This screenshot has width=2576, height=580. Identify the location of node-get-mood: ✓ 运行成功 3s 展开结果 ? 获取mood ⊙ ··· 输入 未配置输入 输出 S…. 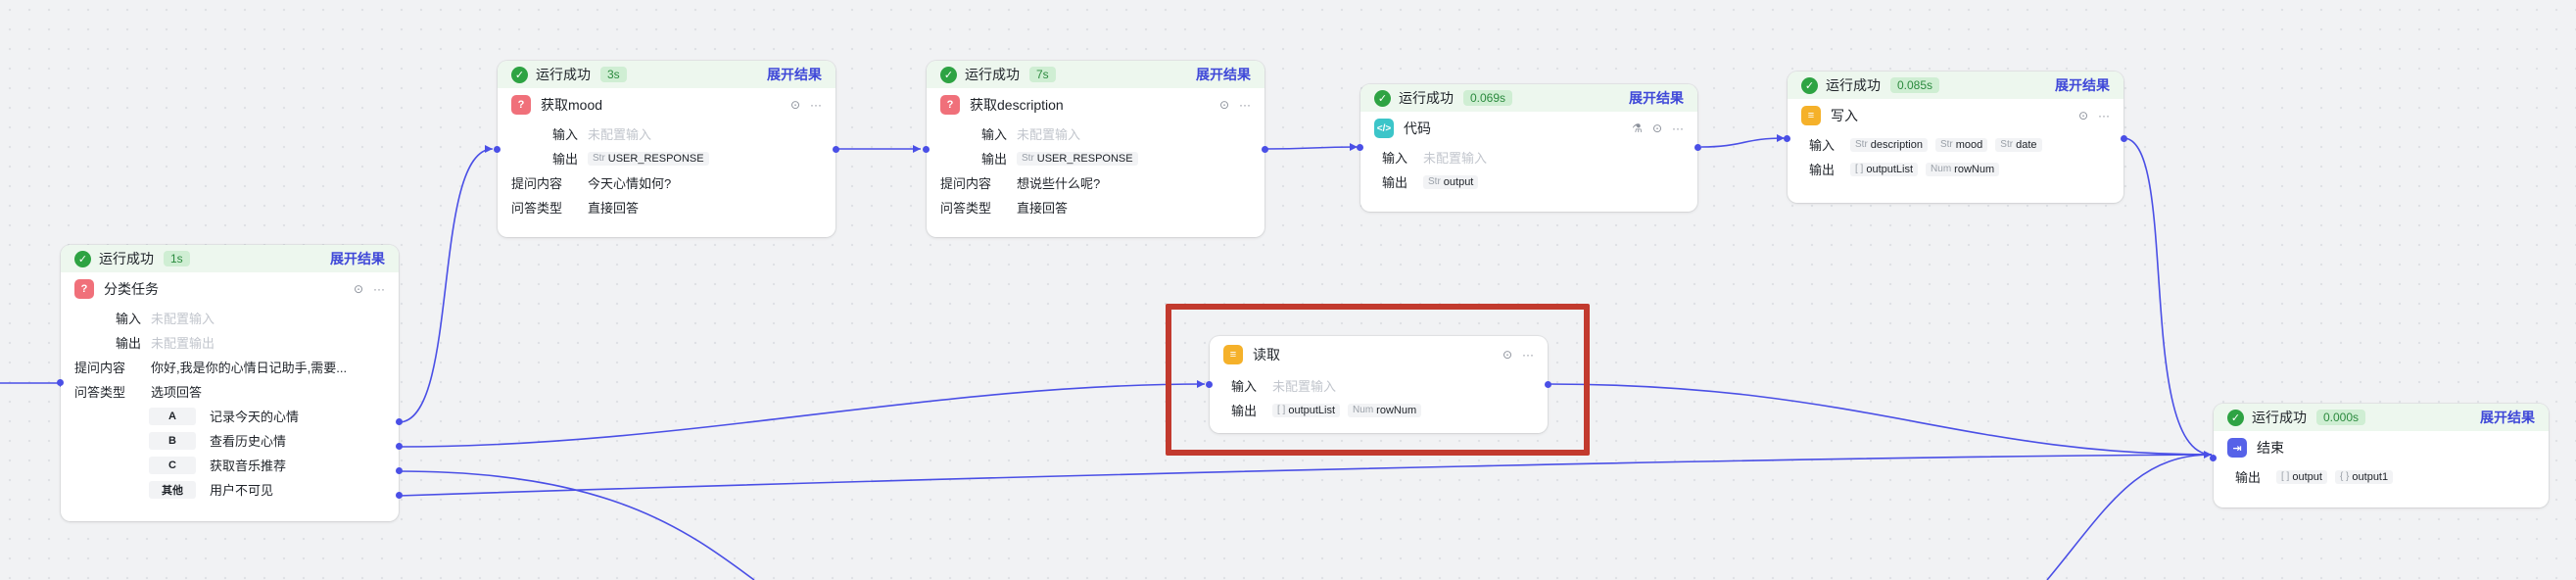
(667, 149).